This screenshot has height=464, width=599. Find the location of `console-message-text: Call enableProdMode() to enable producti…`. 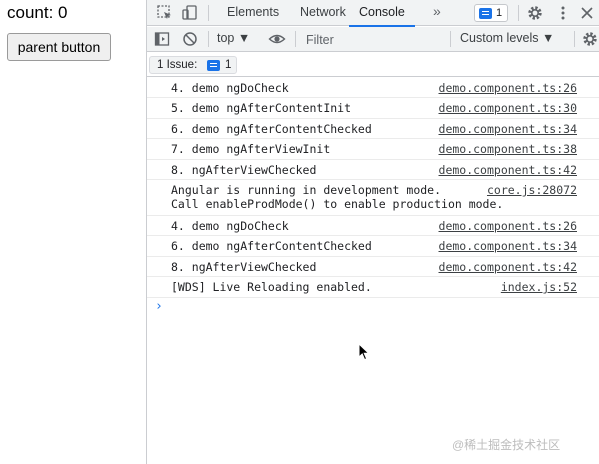

console-message-text: Call enableProdMode() to enable producti… is located at coordinates (337, 204).